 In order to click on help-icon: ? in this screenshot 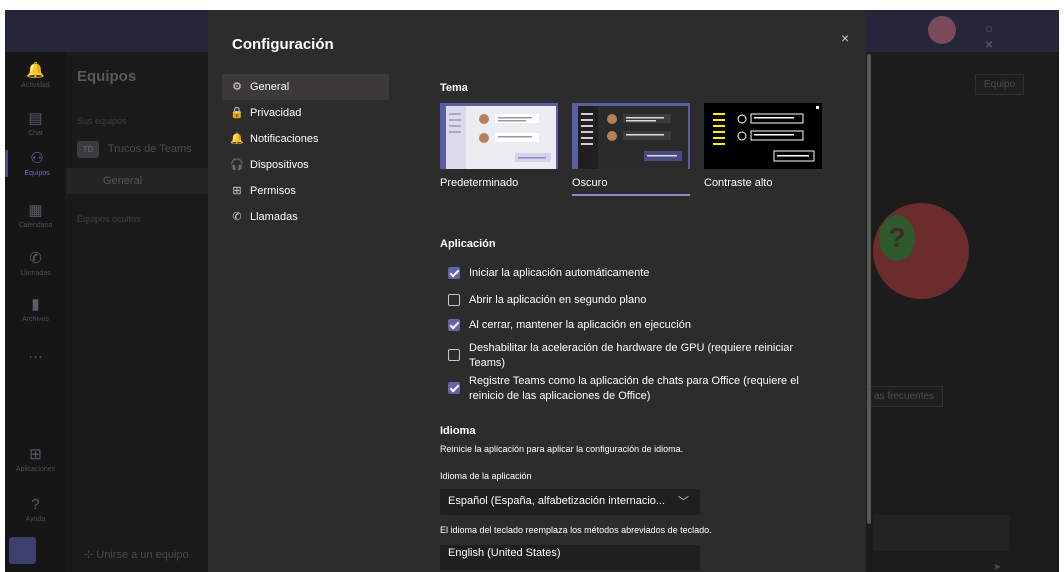, I will do `click(35, 504)`.